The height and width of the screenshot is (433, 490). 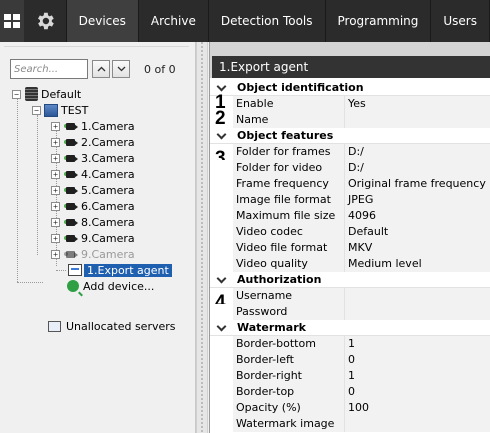 What do you see at coordinates (417, 247) in the screenshot?
I see `property-value: MKV` at bounding box center [417, 247].